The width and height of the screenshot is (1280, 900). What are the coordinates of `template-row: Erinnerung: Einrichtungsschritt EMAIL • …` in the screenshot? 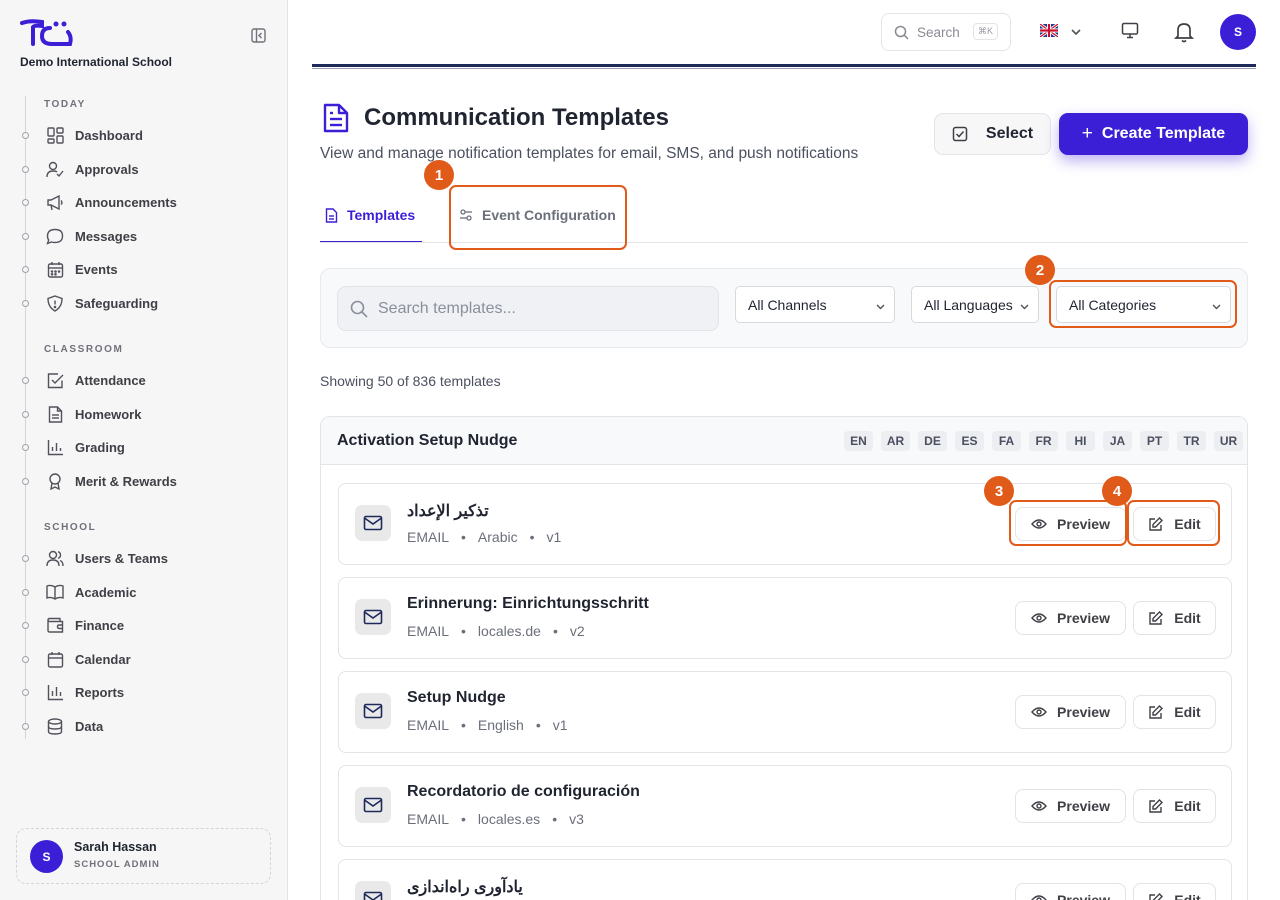 It's located at (785, 618).